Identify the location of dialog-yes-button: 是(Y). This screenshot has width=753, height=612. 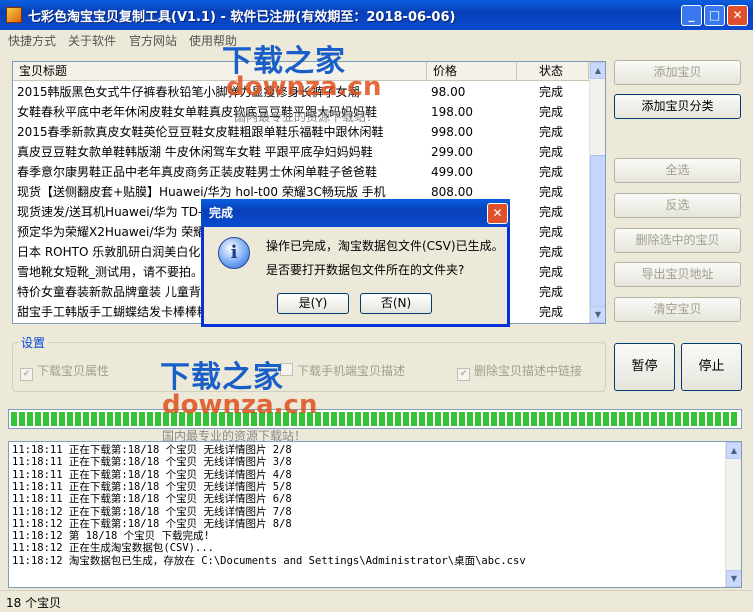
(313, 303).